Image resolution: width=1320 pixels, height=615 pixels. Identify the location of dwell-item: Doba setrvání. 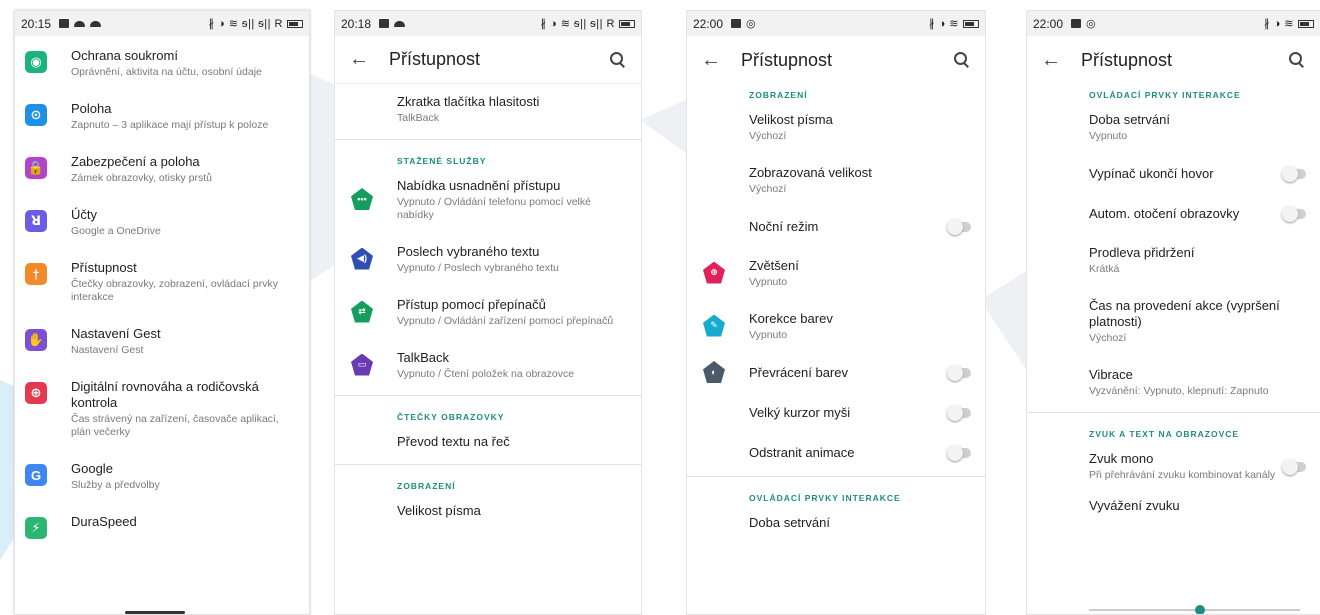
(836, 522).